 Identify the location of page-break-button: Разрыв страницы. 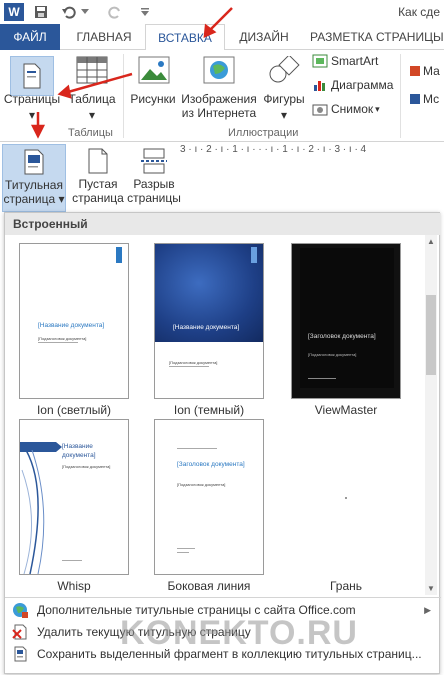
(154, 175).